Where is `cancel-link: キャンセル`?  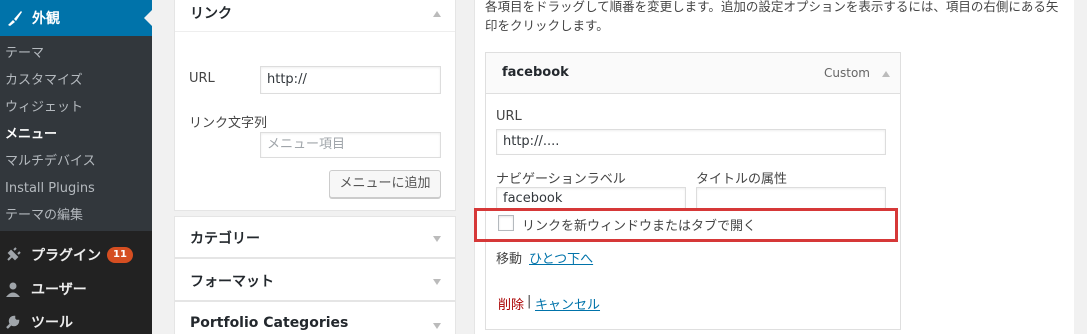 cancel-link: キャンセル is located at coordinates (567, 303).